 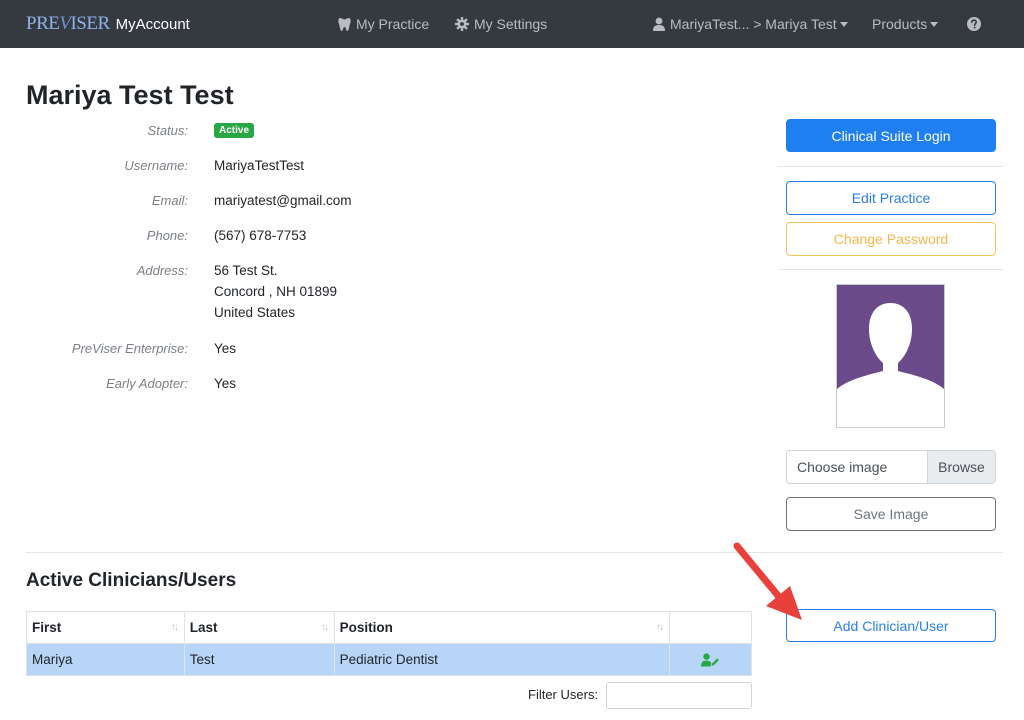 I want to click on nav-my-practice-label: My Practice, so click(x=392, y=24).